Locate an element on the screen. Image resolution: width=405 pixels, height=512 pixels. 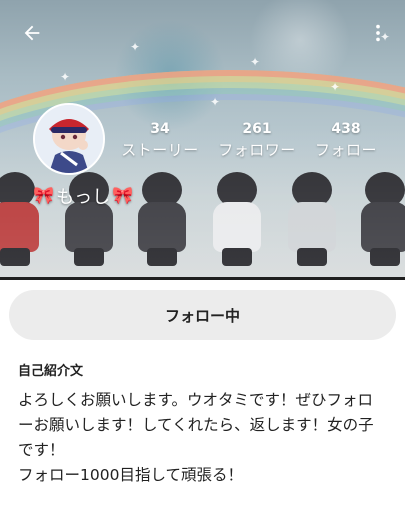
stat-following: 438 フォロー is located at coordinates (346, 140).